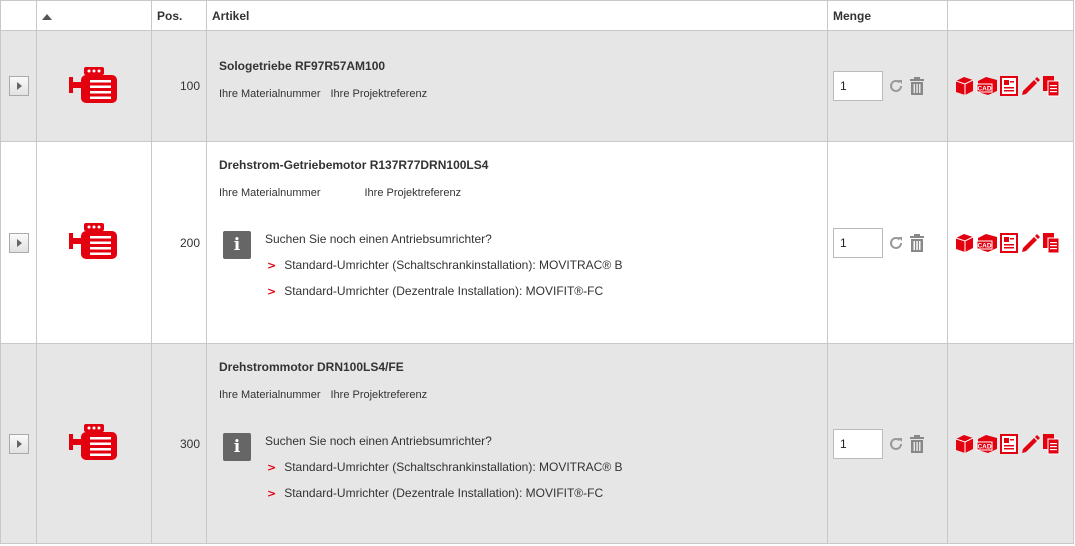  What do you see at coordinates (94, 15) in the screenshot?
I see `sort-button` at bounding box center [94, 15].